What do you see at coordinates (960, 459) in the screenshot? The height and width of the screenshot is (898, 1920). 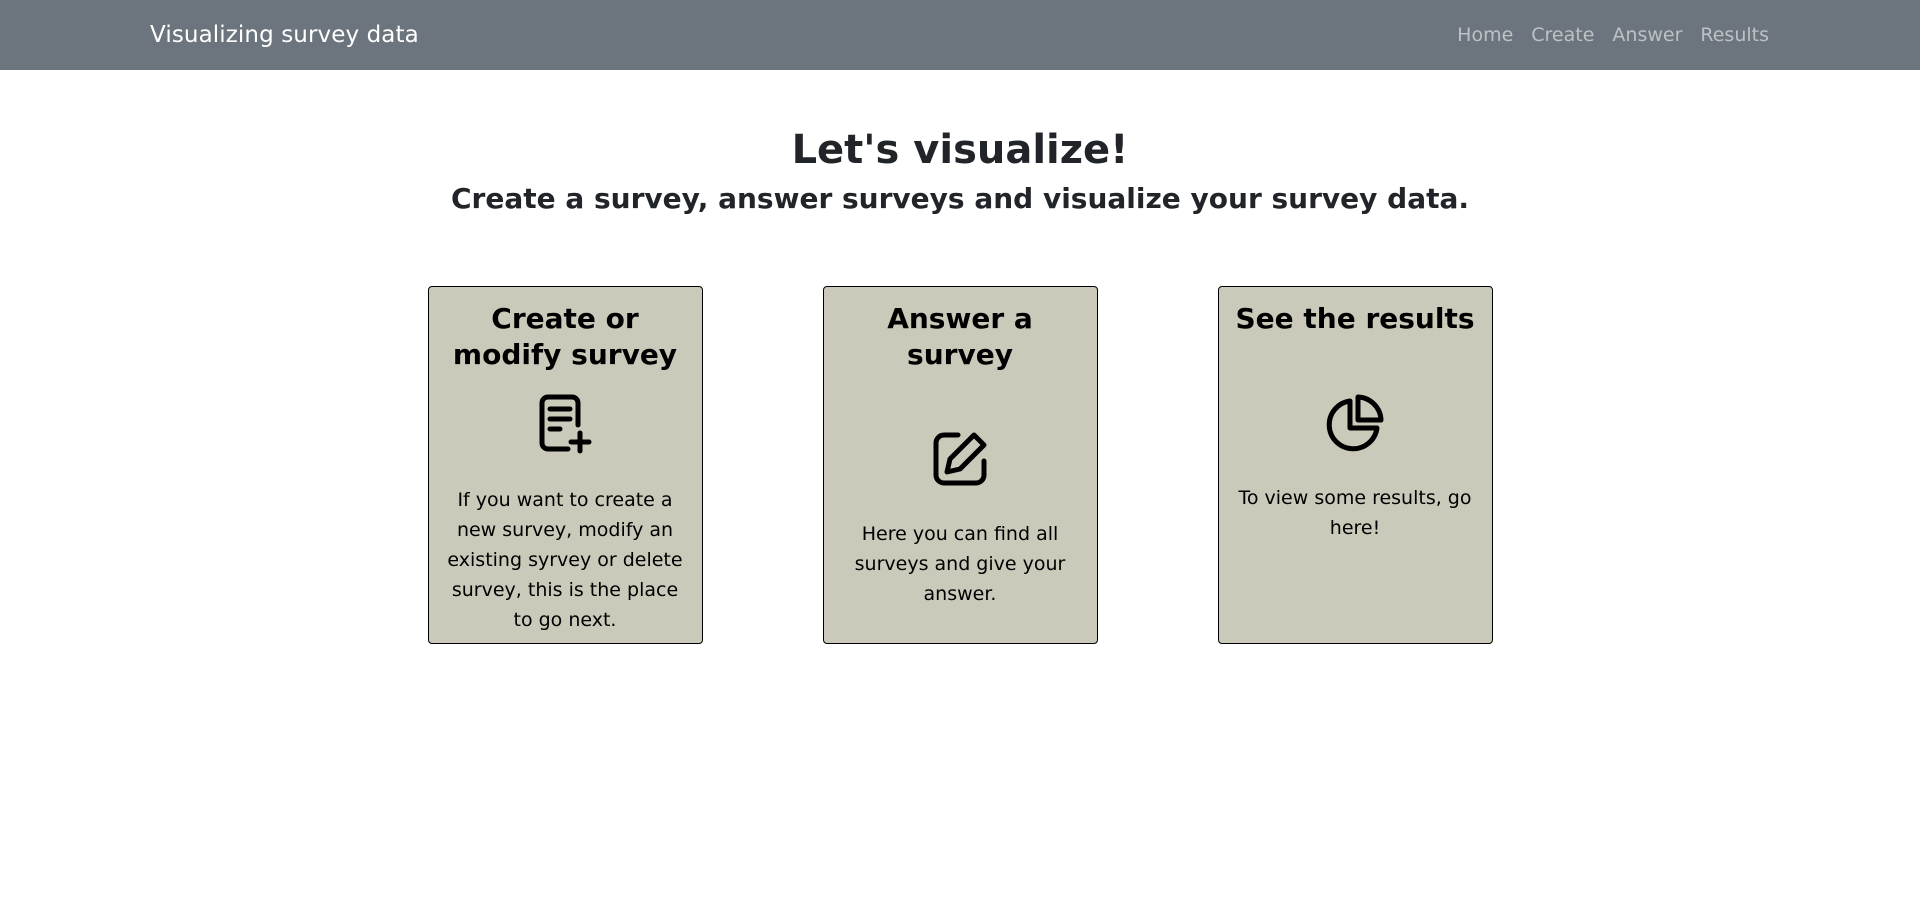 I see `pencil-square-icon` at bounding box center [960, 459].